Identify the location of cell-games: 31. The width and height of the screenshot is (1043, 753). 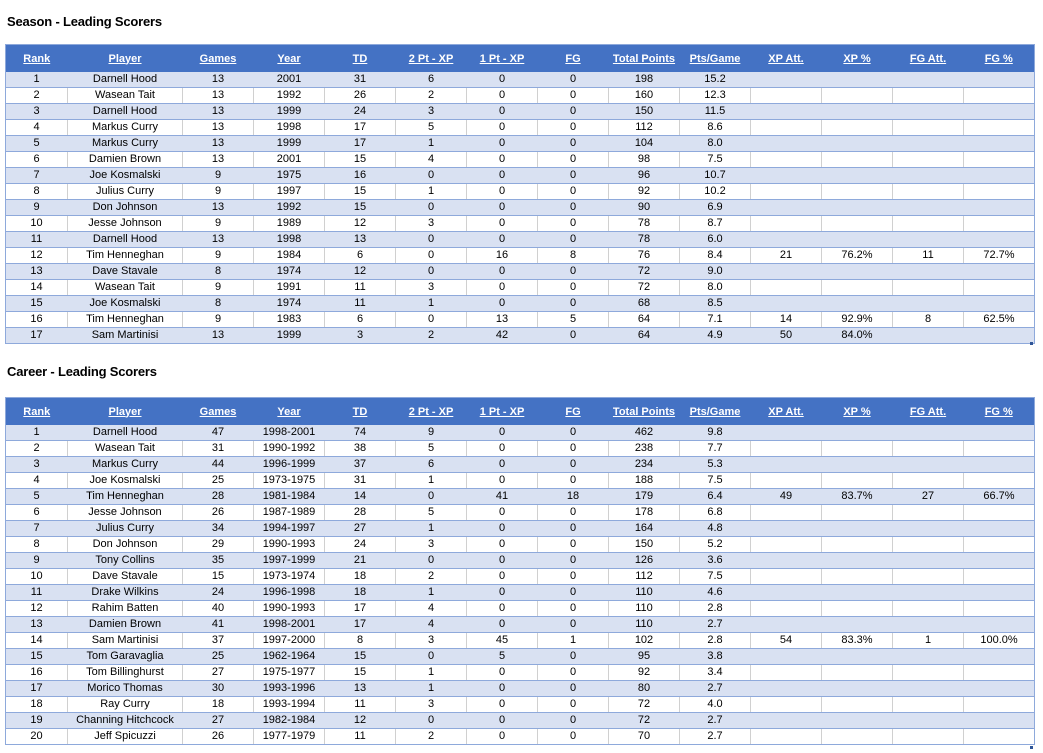
(218, 448).